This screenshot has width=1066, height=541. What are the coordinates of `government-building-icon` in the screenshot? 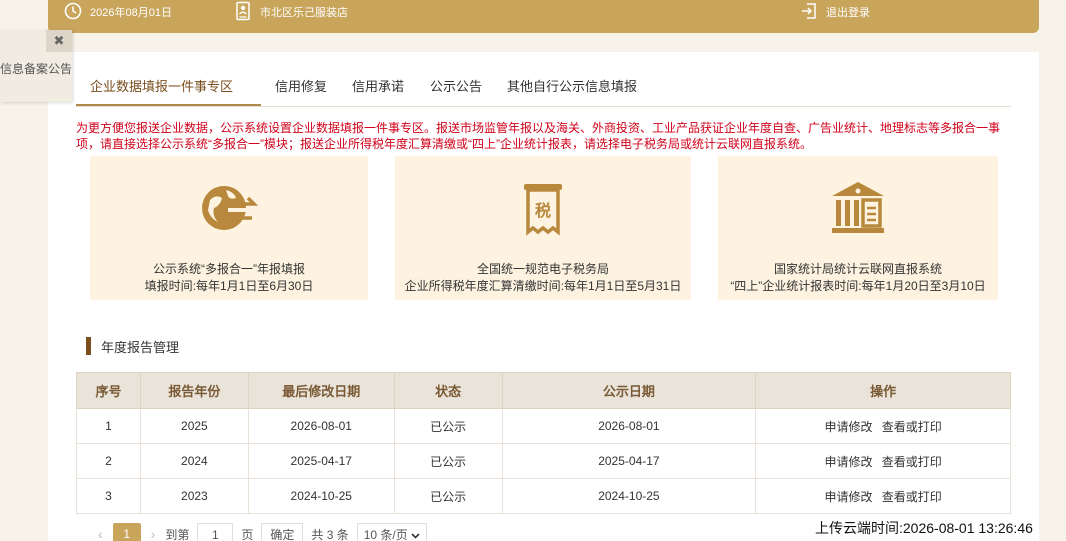 It's located at (858, 210).